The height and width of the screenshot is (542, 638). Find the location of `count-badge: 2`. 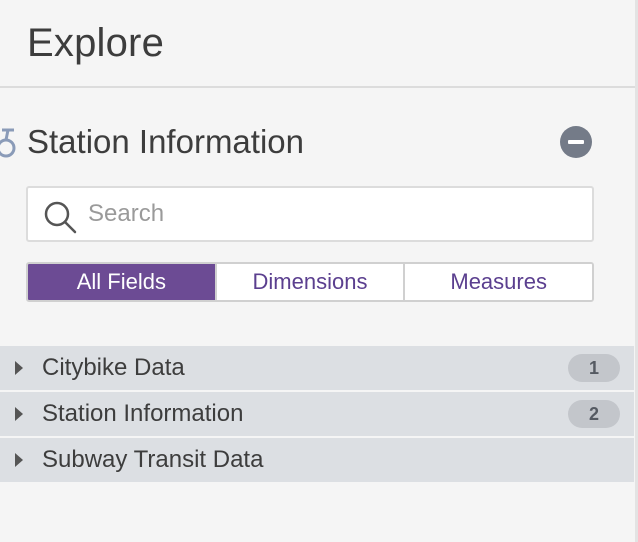

count-badge: 2 is located at coordinates (594, 414).